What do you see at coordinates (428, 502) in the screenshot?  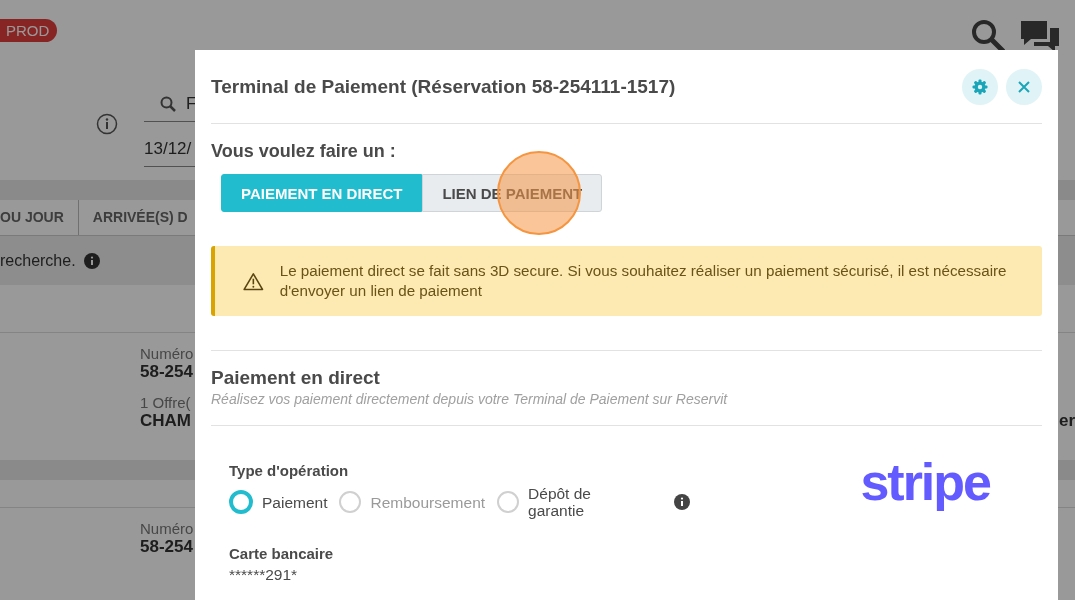 I see `radio-label: Remboursement` at bounding box center [428, 502].